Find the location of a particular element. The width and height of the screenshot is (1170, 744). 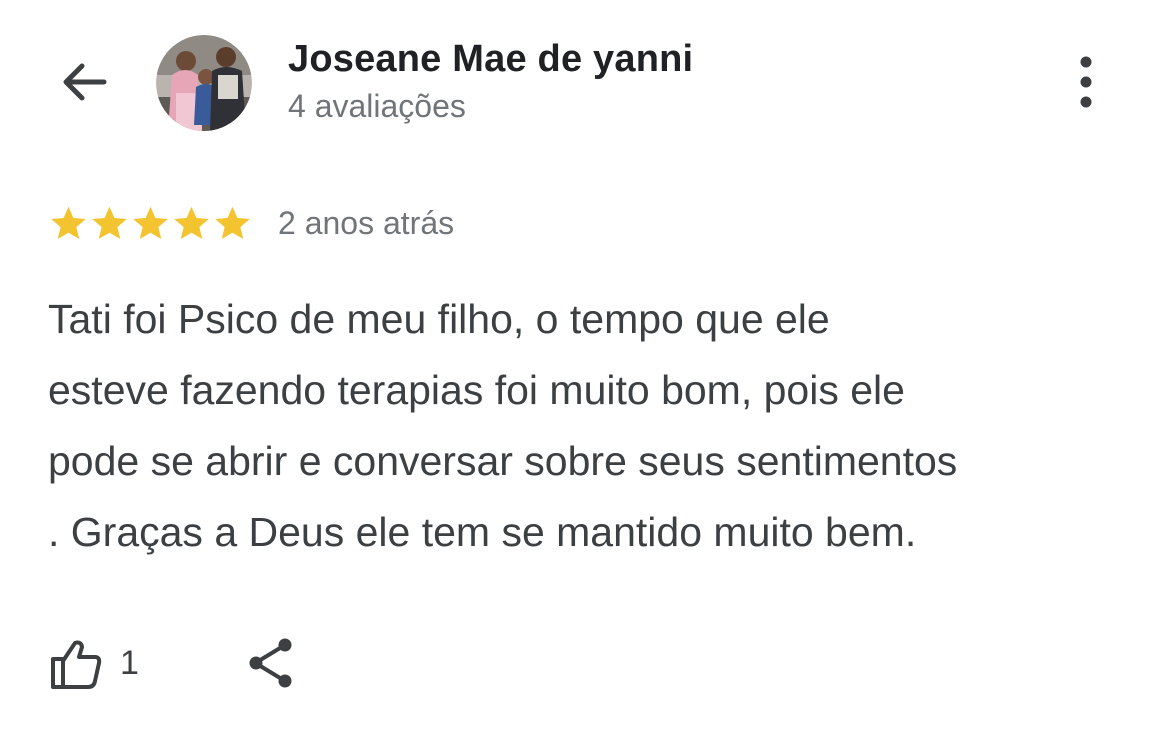

review-time: 2 anos atrás is located at coordinates (366, 222).